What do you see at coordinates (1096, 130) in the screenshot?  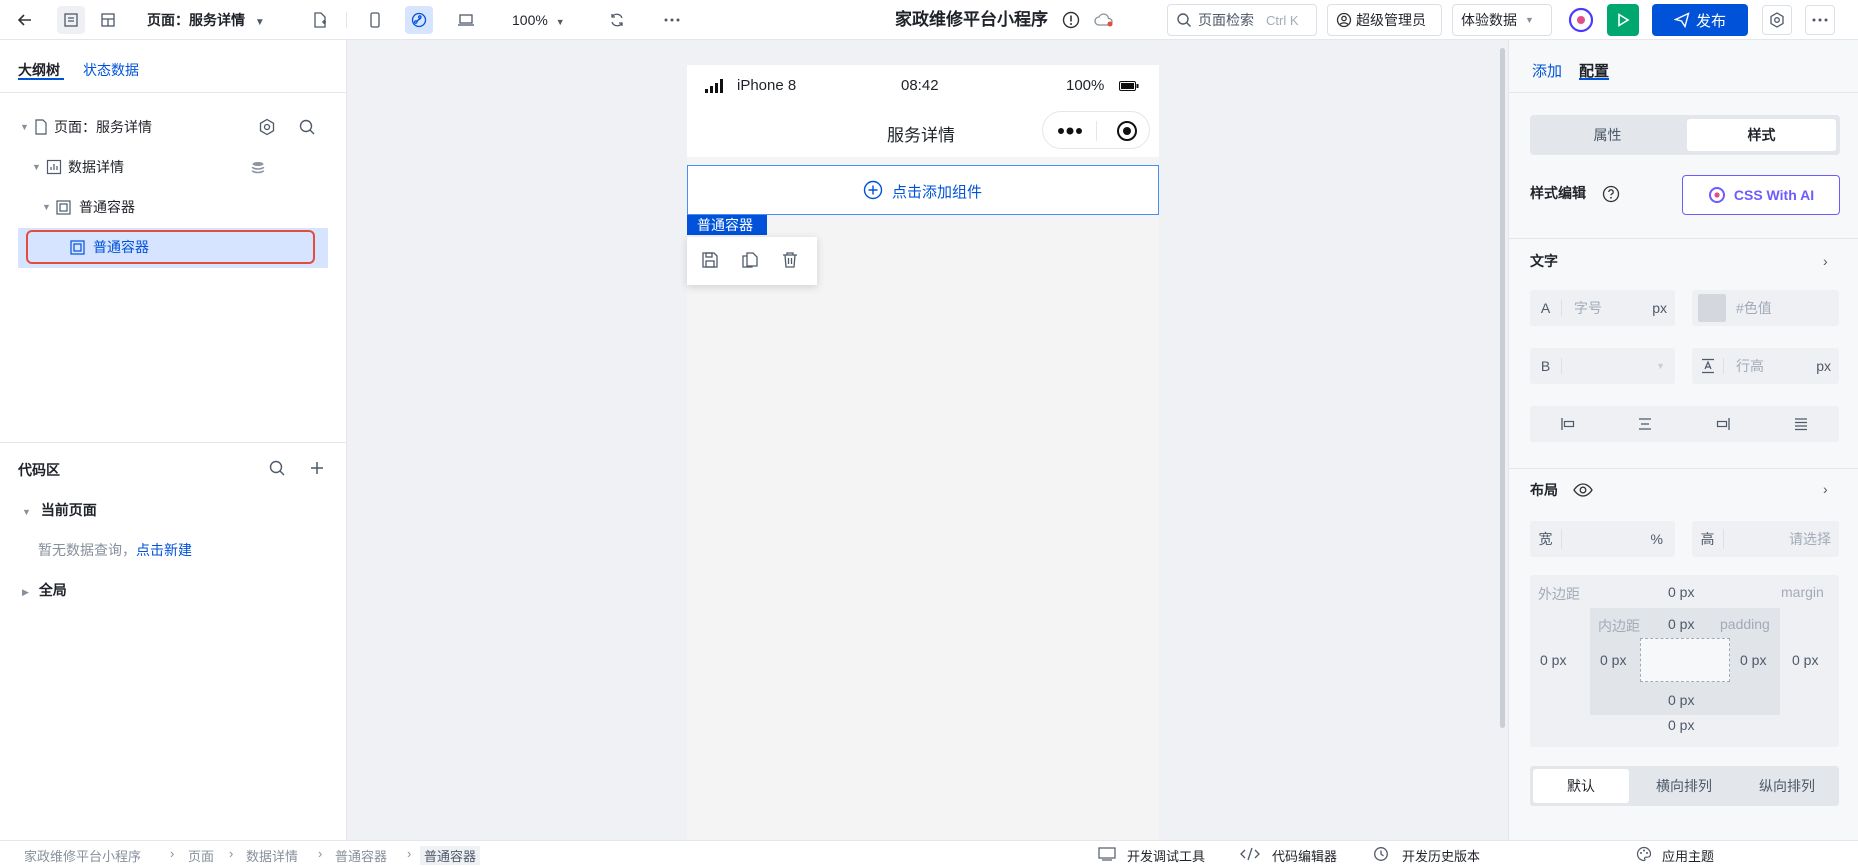 I see `capsule-menu` at bounding box center [1096, 130].